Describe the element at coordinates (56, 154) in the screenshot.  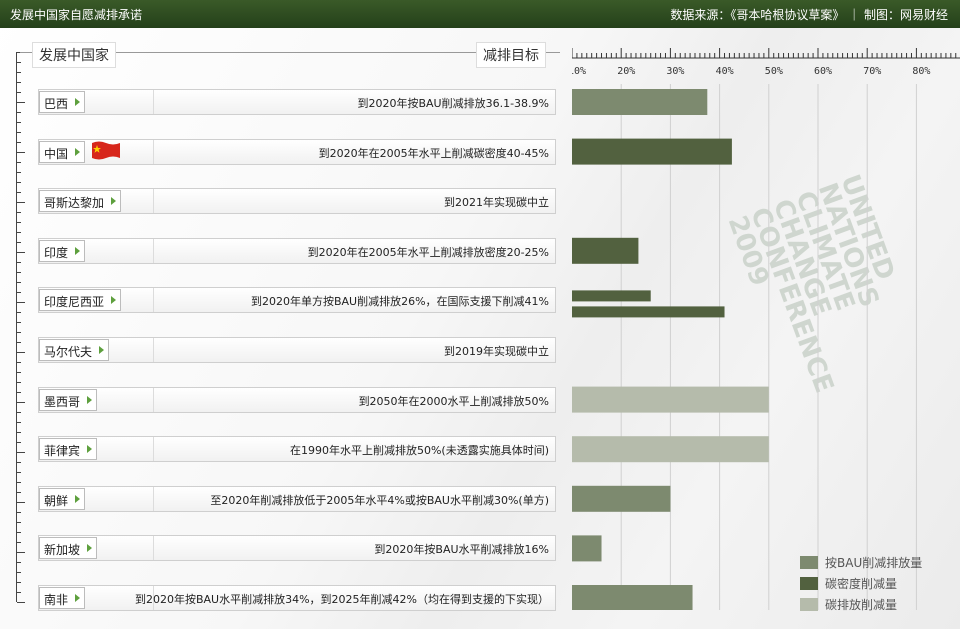
I see `country-name: 中国` at that location.